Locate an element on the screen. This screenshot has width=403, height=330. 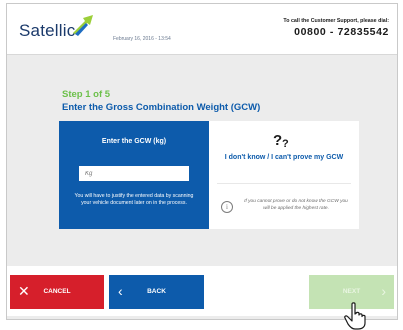
logo: Satellic is located at coordinates (47, 30).